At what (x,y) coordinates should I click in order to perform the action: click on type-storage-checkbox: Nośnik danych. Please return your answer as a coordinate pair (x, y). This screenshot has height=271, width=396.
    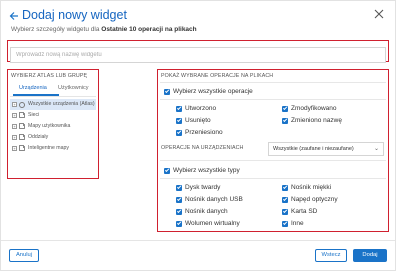
    Looking at the image, I should click on (202, 211).